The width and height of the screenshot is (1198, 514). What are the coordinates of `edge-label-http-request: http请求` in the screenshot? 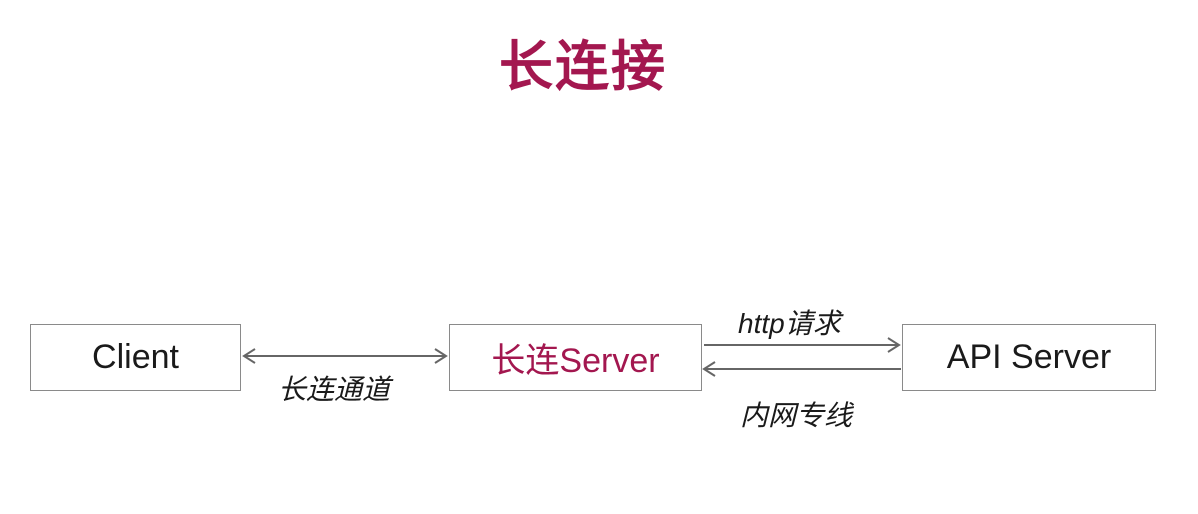 It's located at (789, 323).